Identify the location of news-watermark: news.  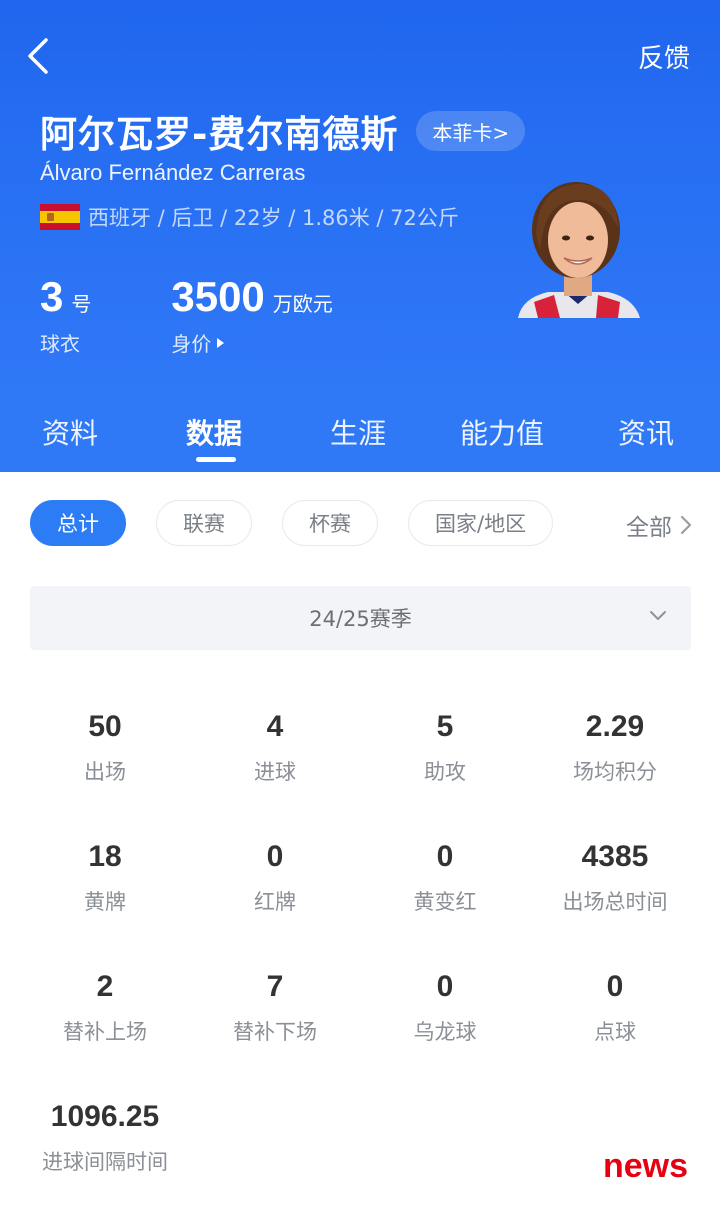
(645, 1166).